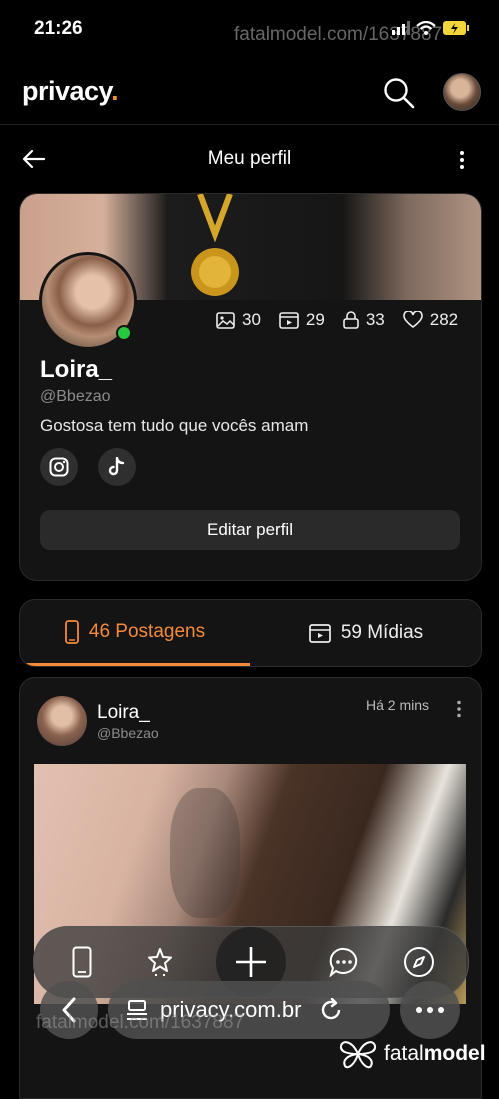 The width and height of the screenshot is (499, 1099). Describe the element at coordinates (456, 28) in the screenshot. I see `battery-icon` at that location.